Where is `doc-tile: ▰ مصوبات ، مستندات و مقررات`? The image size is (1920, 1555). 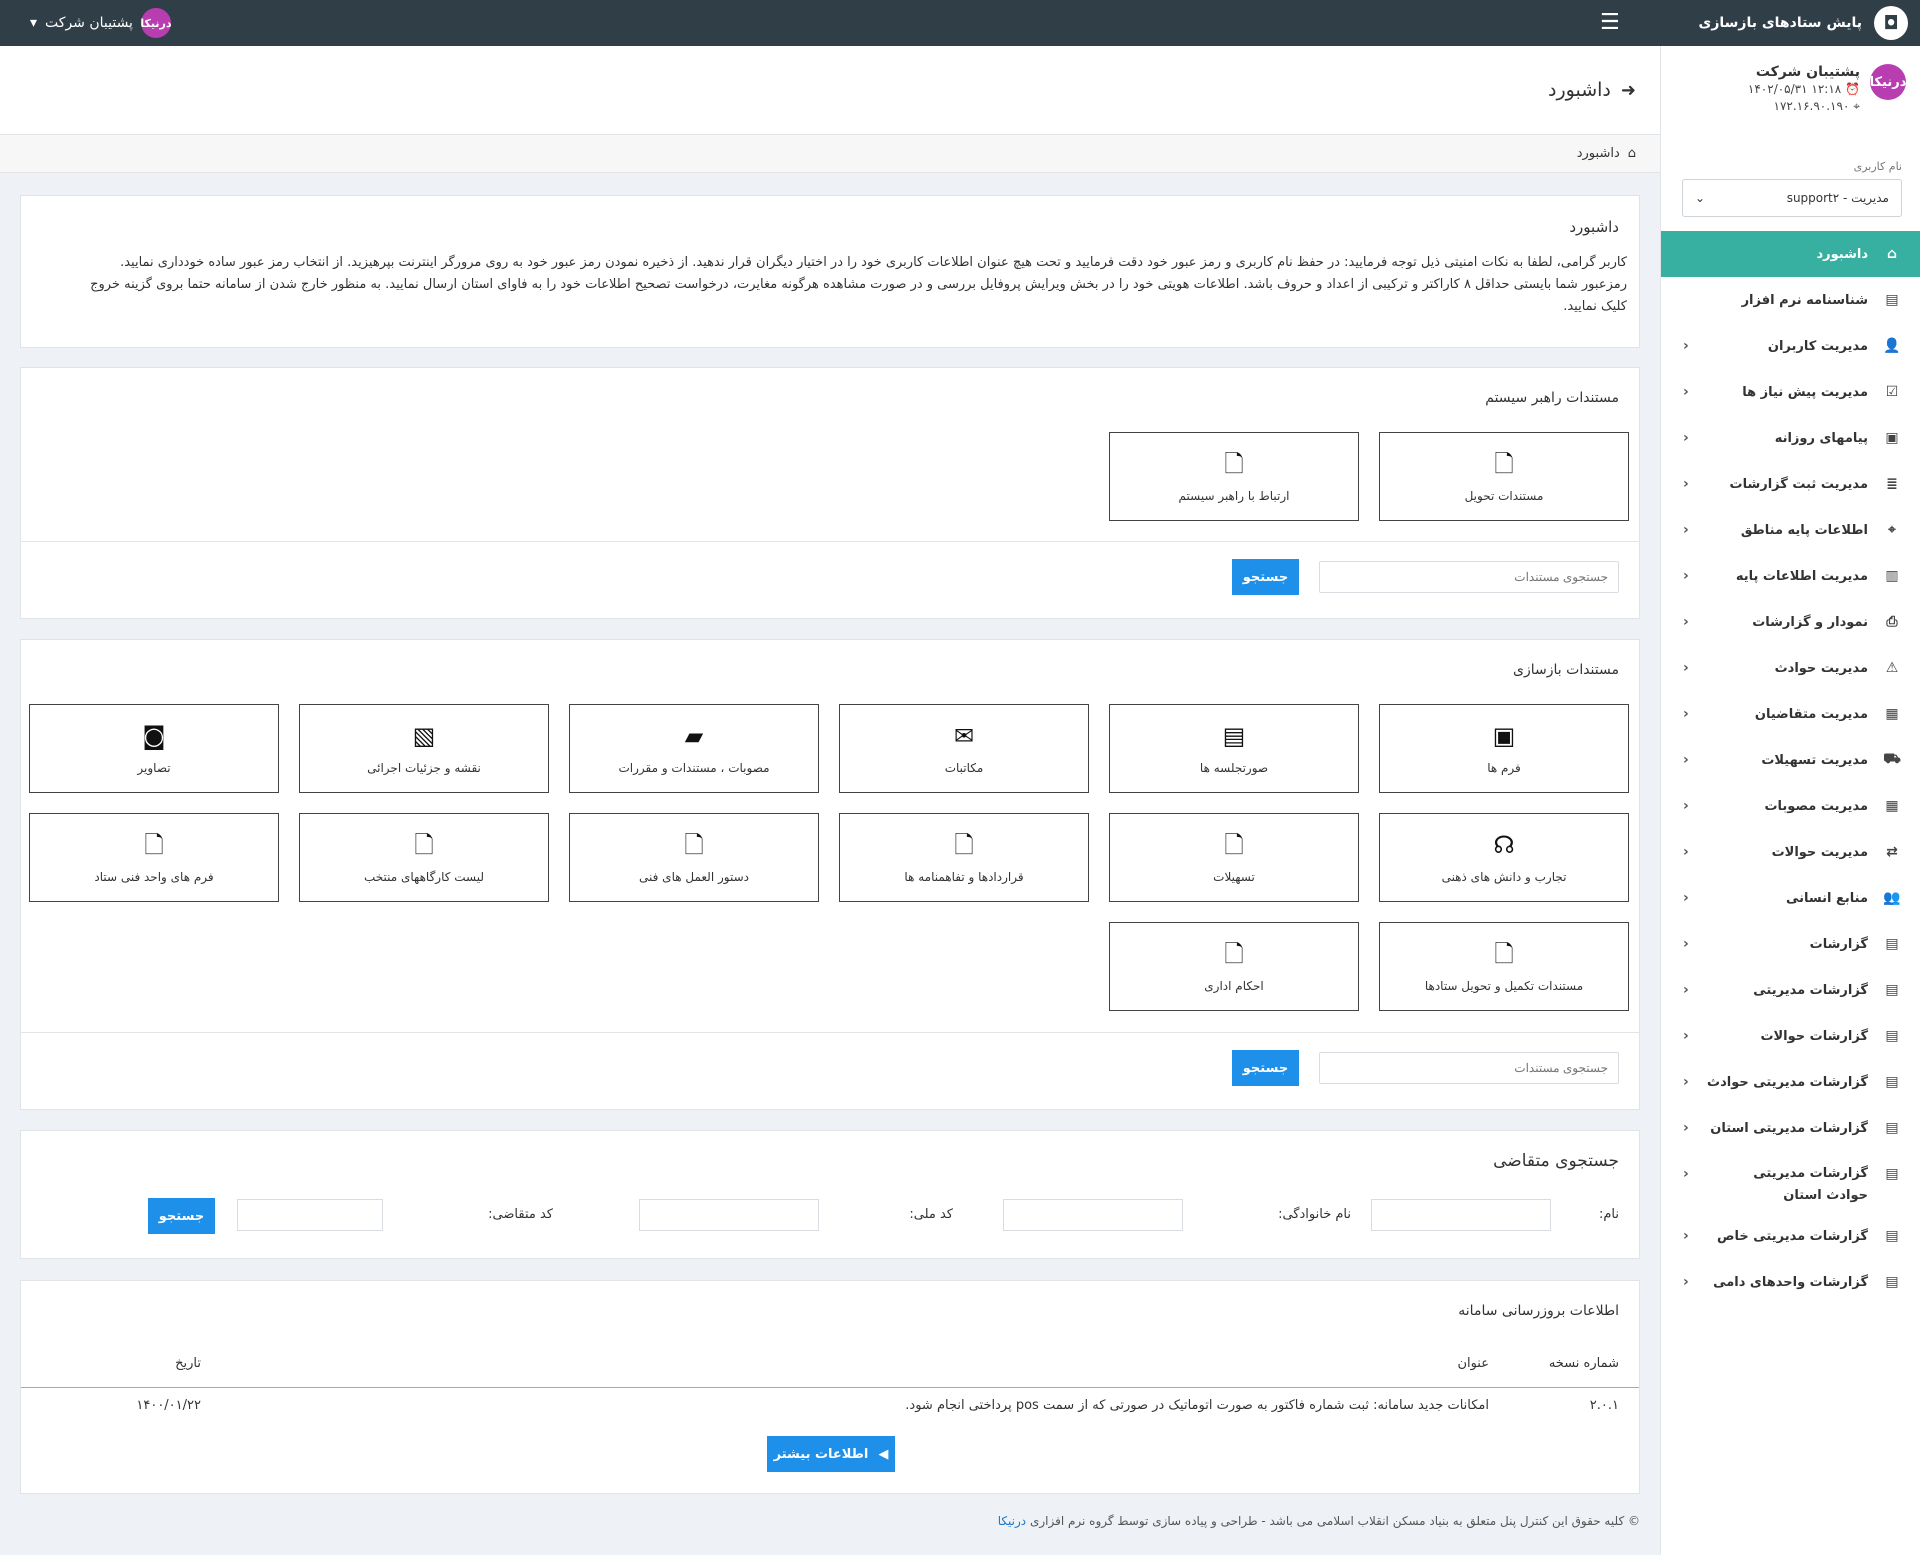 doc-tile: ▰ مصوبات ، مستندات و مقررات is located at coordinates (694, 748).